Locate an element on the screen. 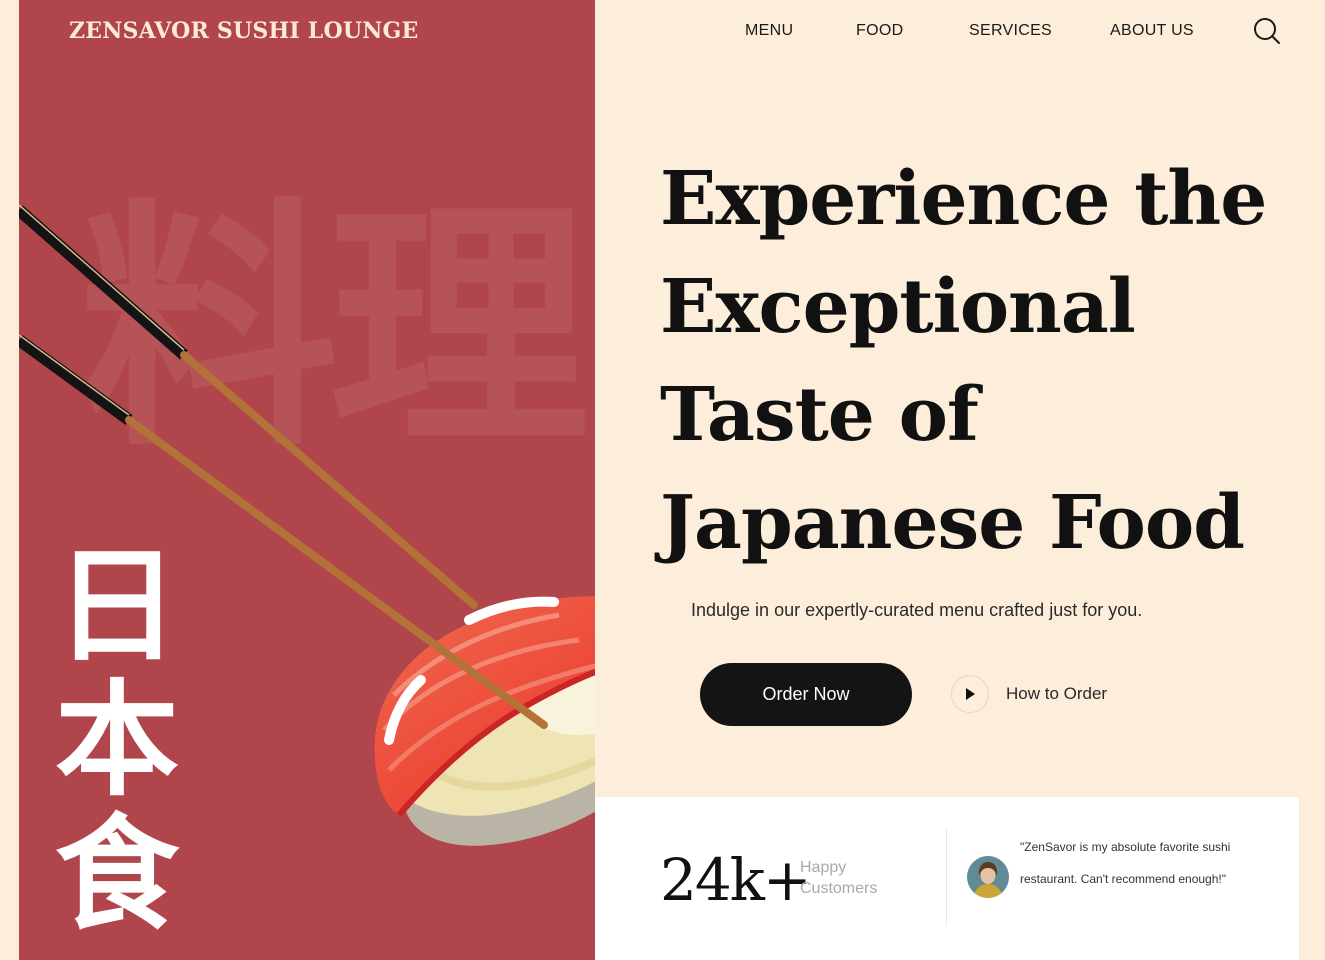  play-button is located at coordinates (970, 694).